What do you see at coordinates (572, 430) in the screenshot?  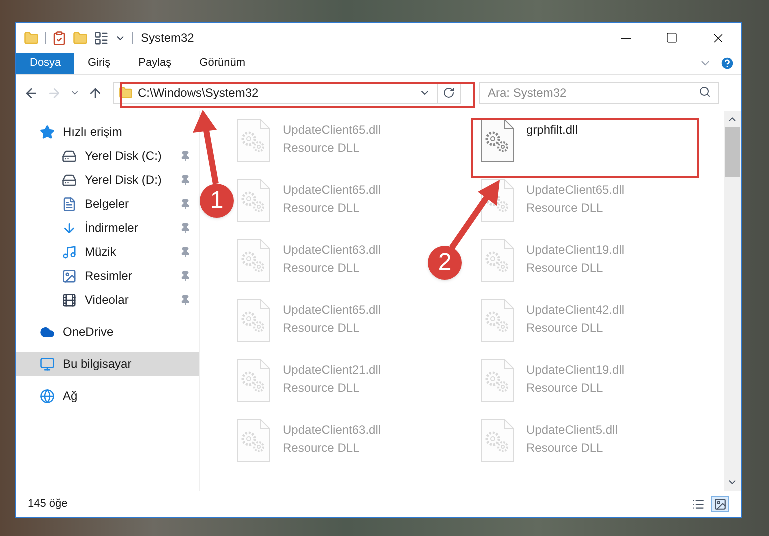 I see `file-name: UpdateClient5.dll` at bounding box center [572, 430].